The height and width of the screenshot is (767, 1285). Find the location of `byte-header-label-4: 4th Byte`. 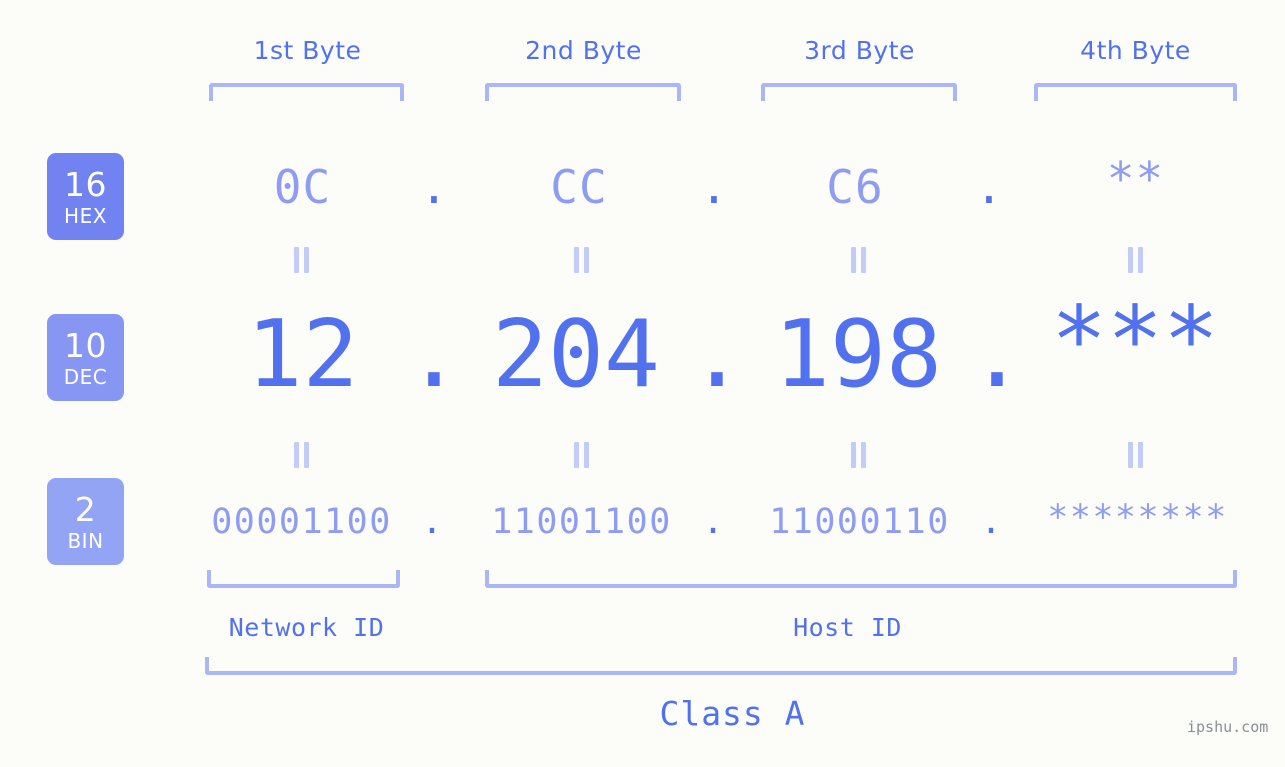

byte-header-label-4: 4th Byte is located at coordinates (1135, 50).